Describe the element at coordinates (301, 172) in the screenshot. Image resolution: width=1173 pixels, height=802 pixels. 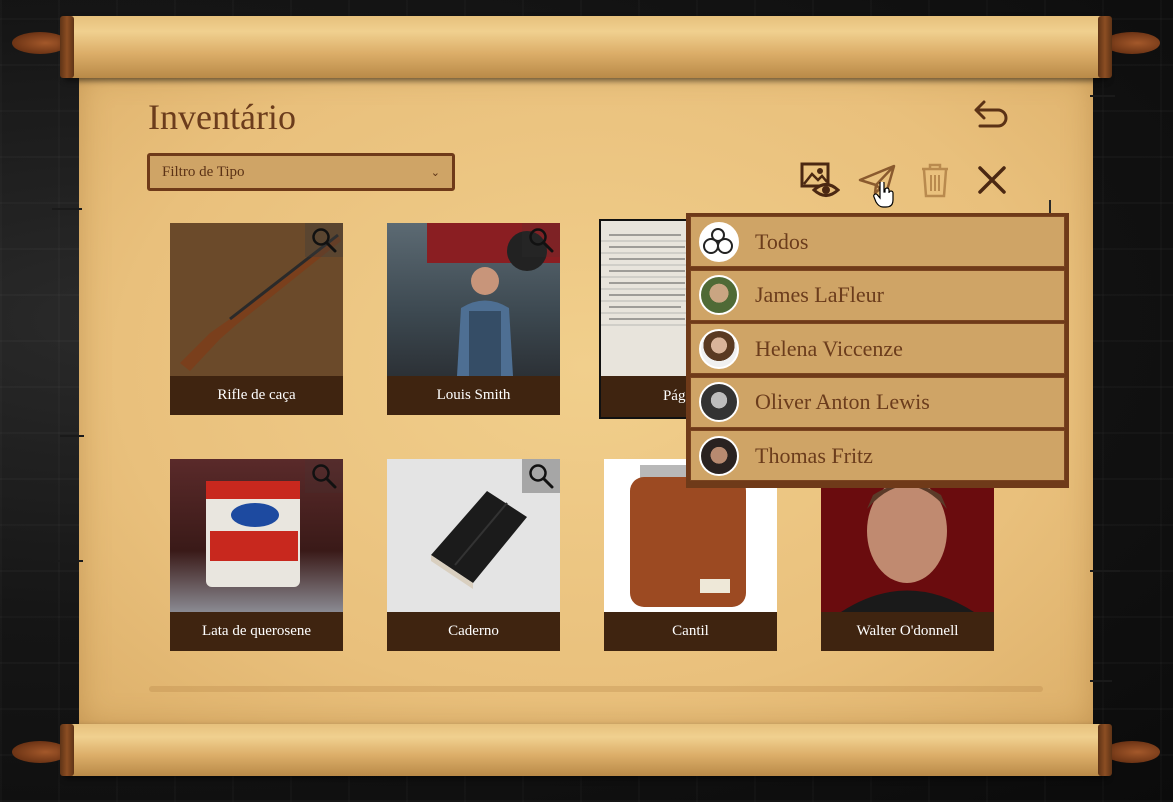
I see `type-filter-select: Filtro de Tipo ⌄` at that location.